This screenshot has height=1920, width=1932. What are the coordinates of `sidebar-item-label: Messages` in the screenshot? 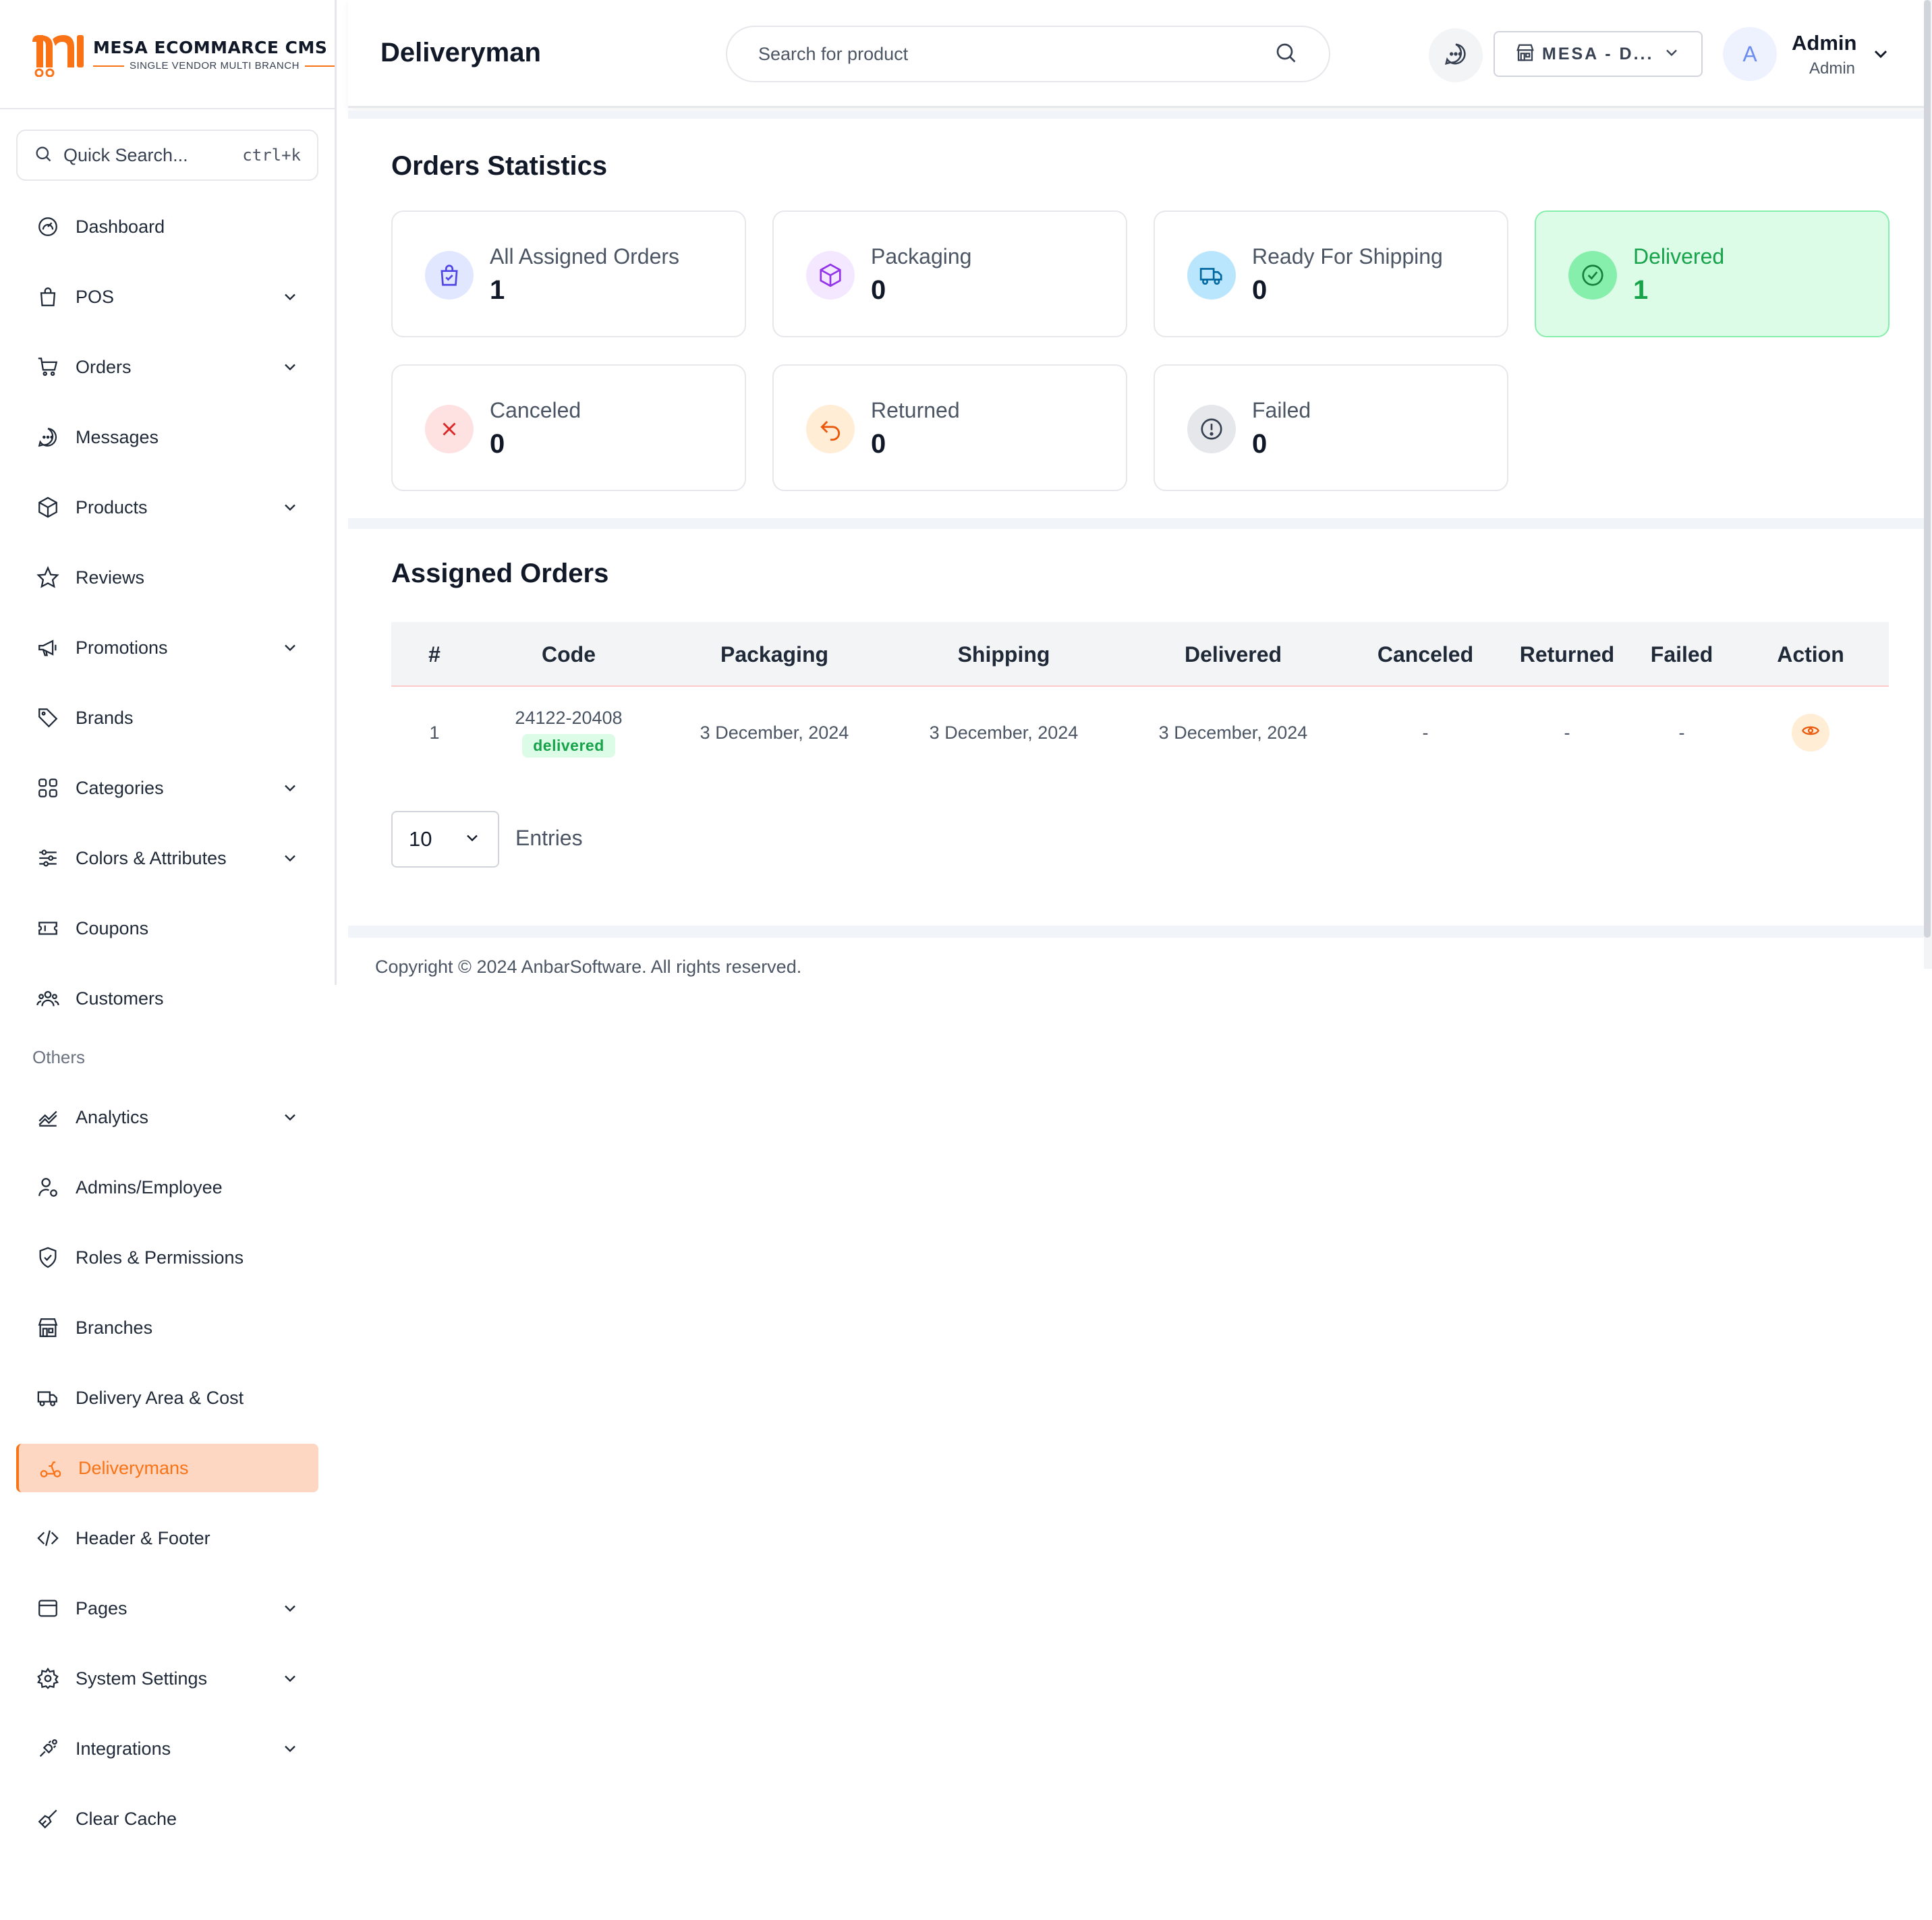 It's located at (117, 436).